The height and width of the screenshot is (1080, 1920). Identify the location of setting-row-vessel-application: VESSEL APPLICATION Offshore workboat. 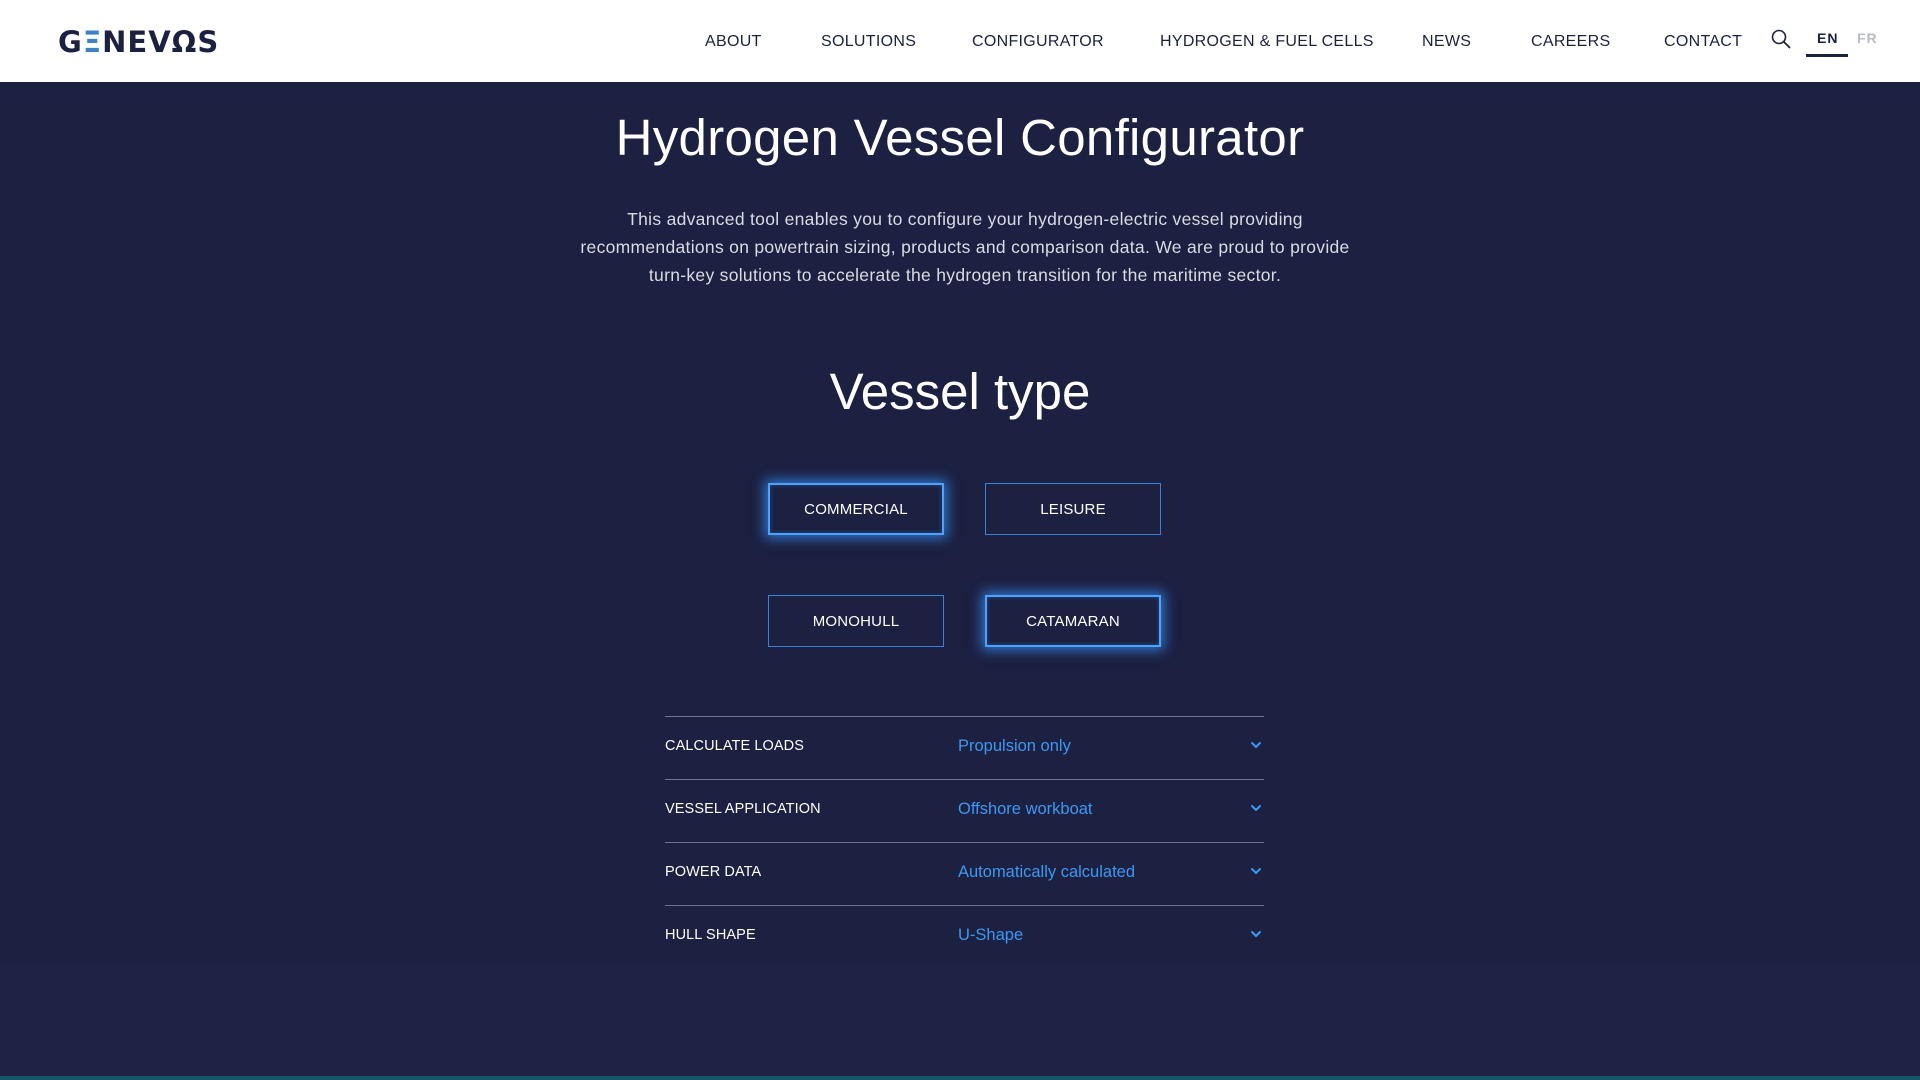
(964, 810).